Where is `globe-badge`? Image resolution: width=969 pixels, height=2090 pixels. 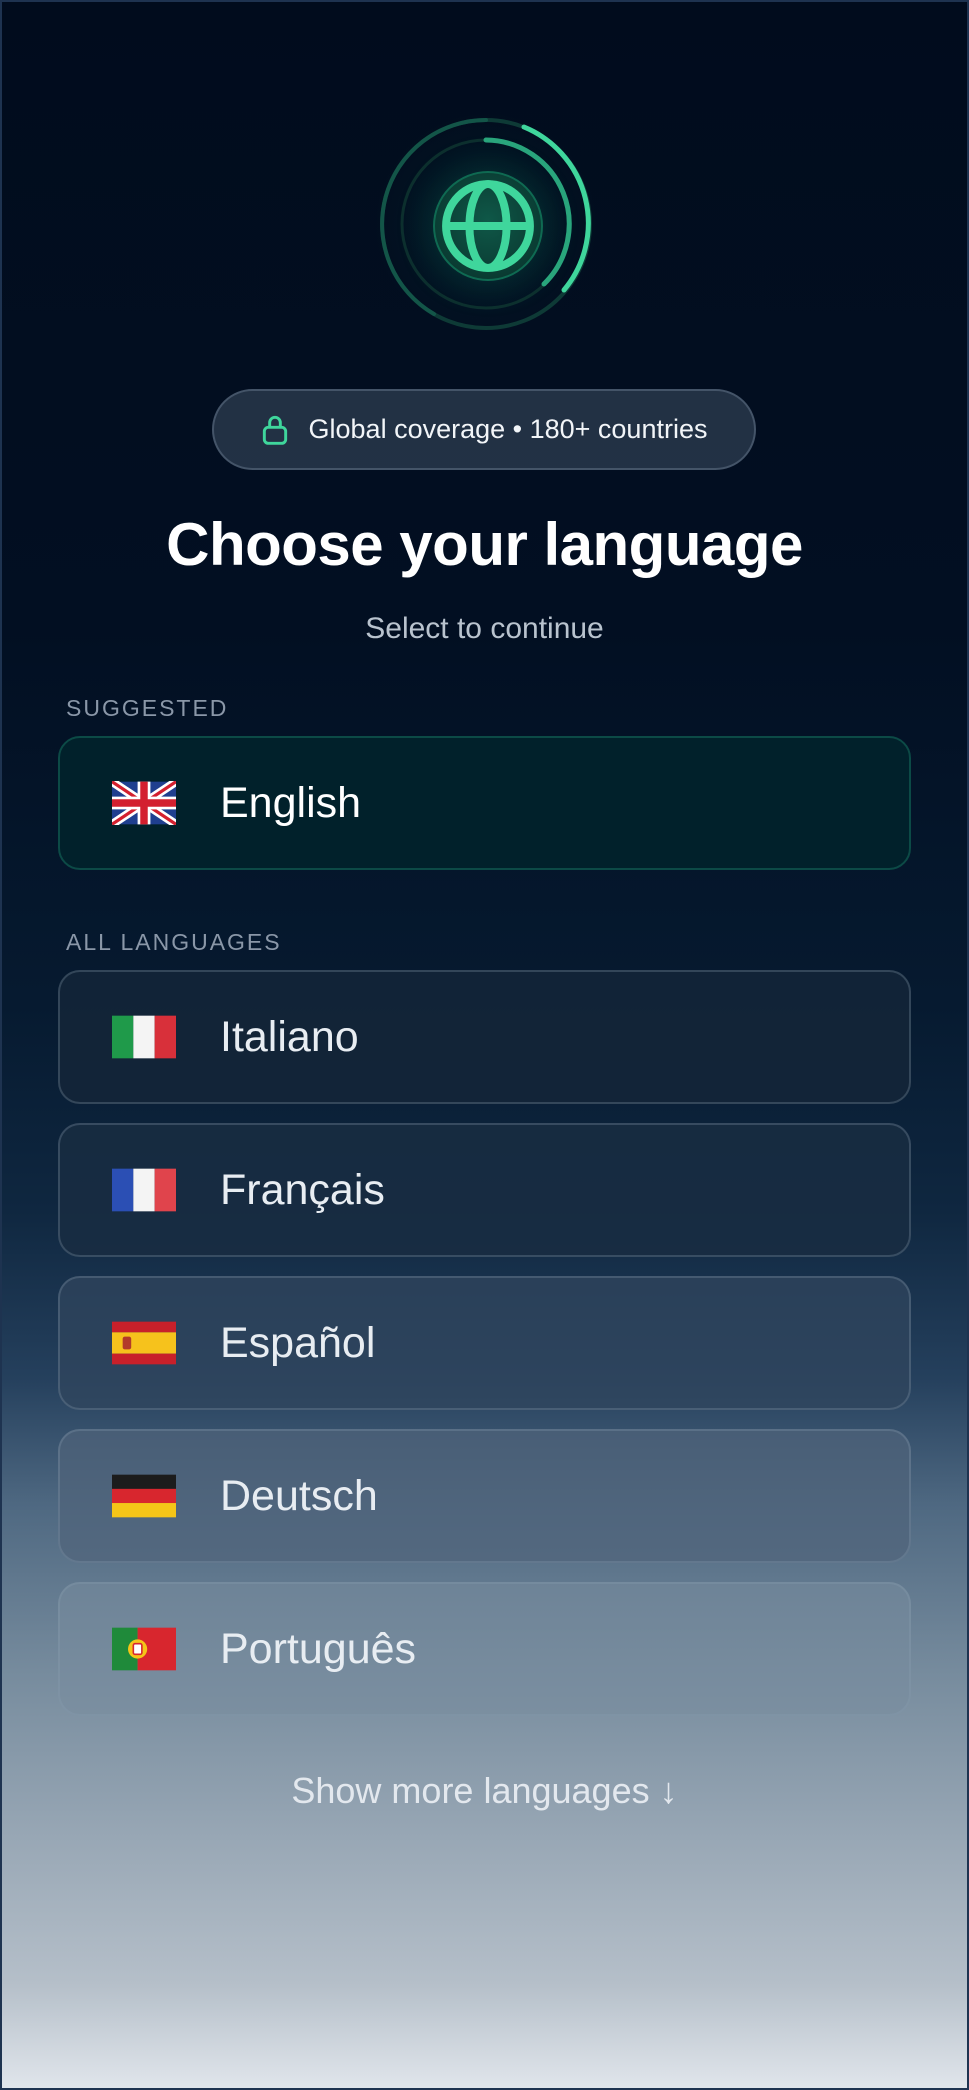
globe-badge is located at coordinates (488, 226).